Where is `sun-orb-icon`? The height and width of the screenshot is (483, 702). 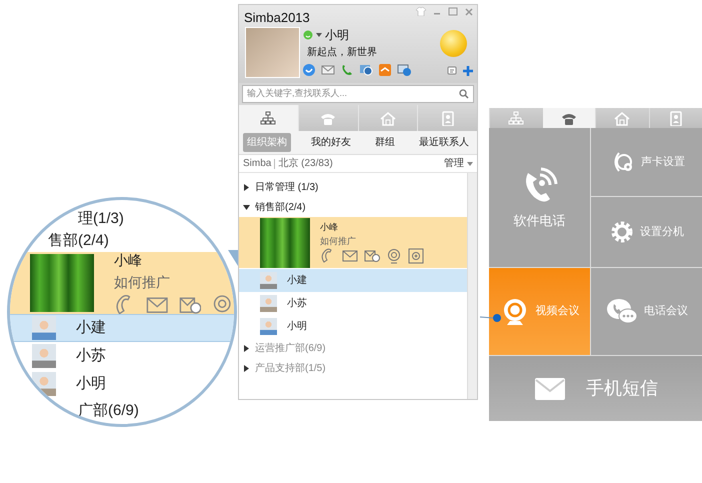 sun-orb-icon is located at coordinates (453, 43).